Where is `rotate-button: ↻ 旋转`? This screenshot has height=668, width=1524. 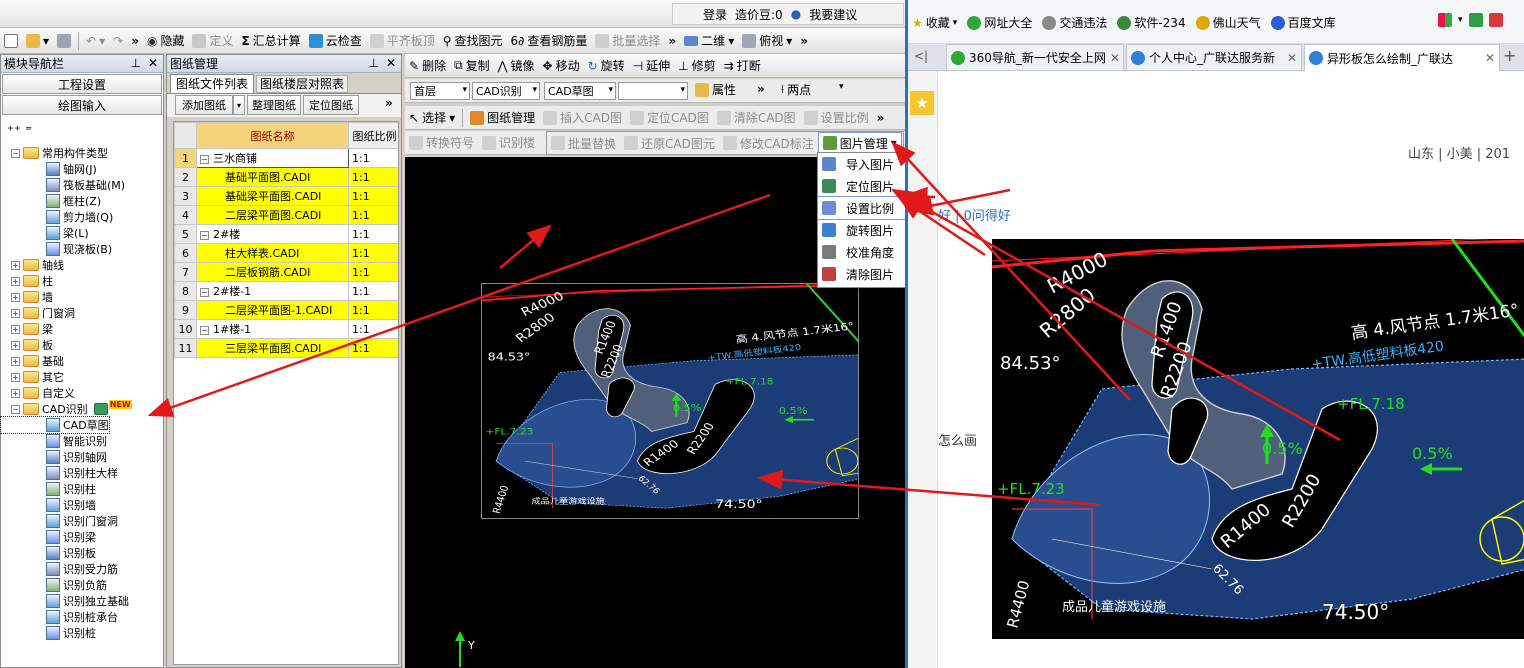
rotate-button: ↻ 旋转 is located at coordinates (606, 66).